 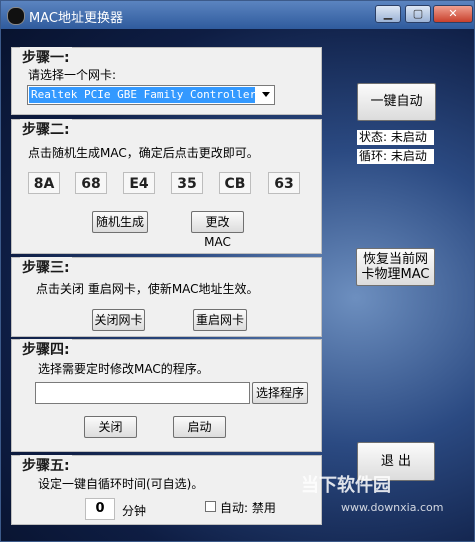 I want to click on step5-title: 步骤五:, so click(x=46, y=465).